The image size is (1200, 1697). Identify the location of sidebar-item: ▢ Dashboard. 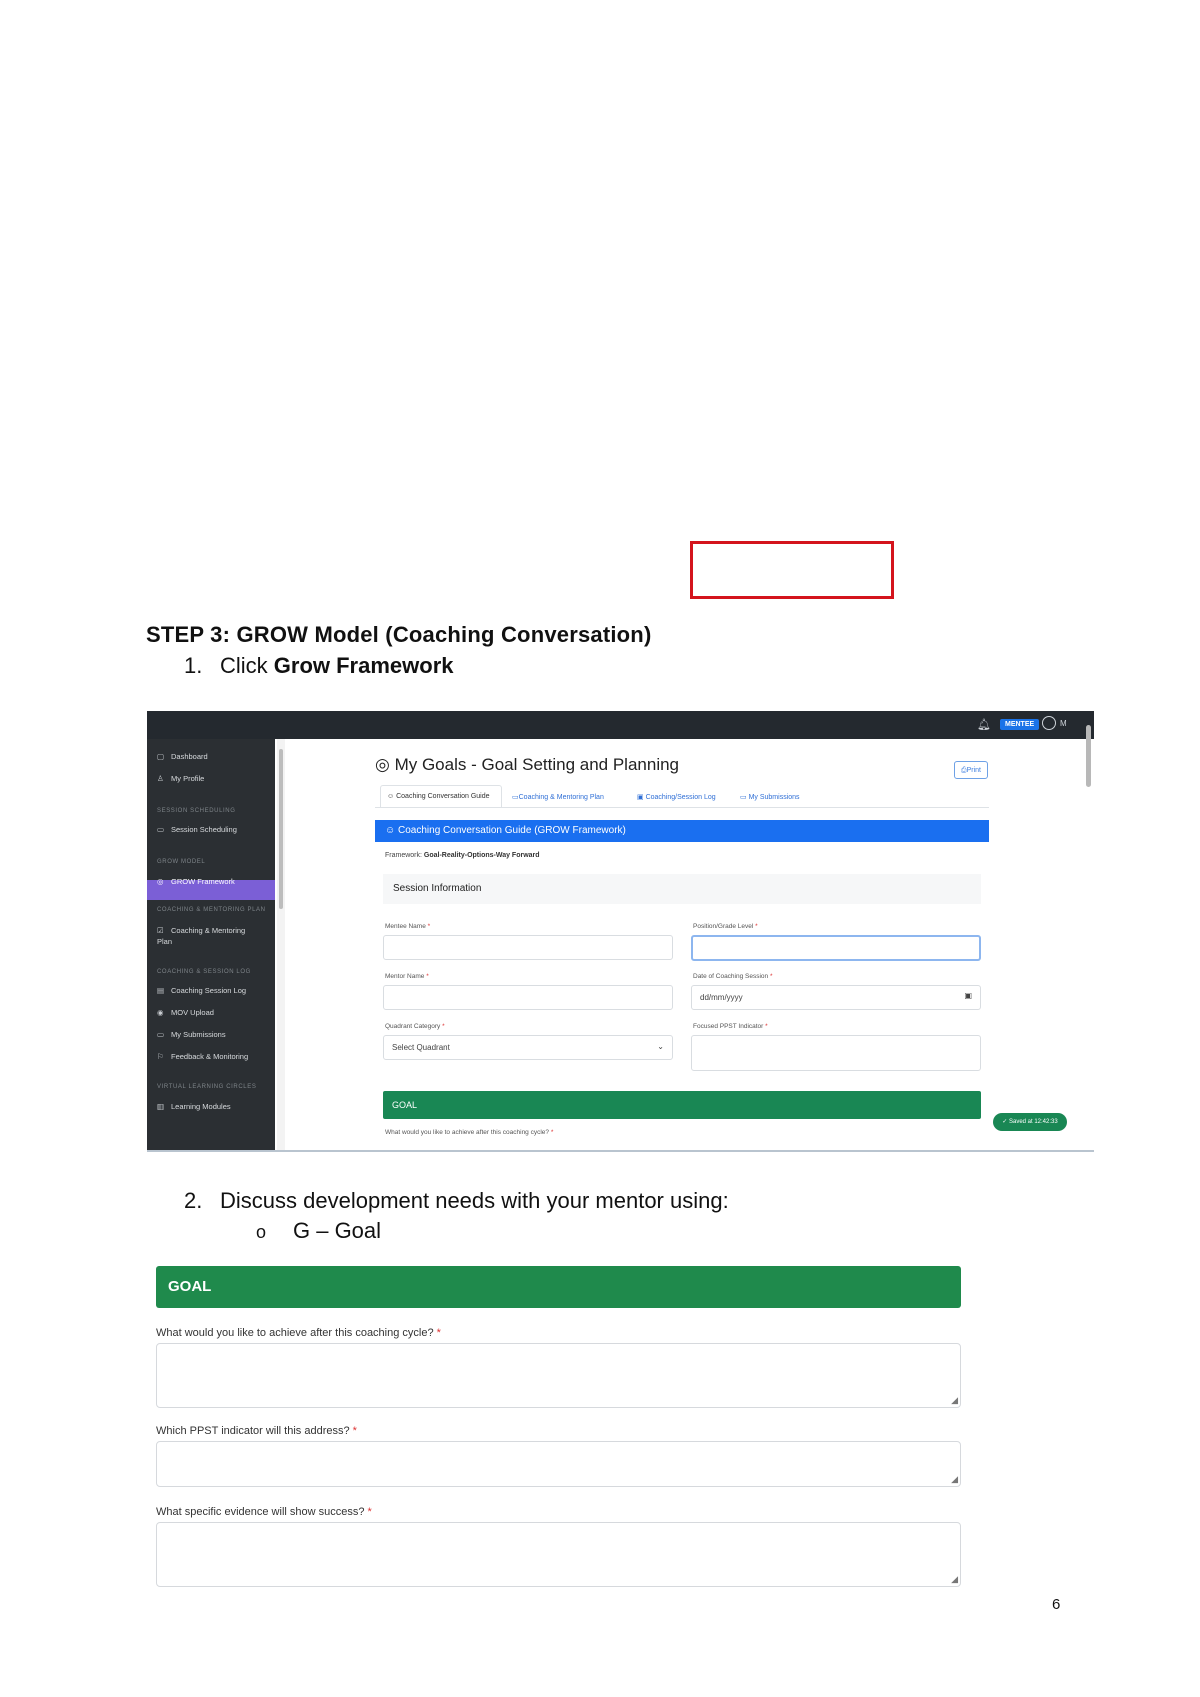
(216, 756).